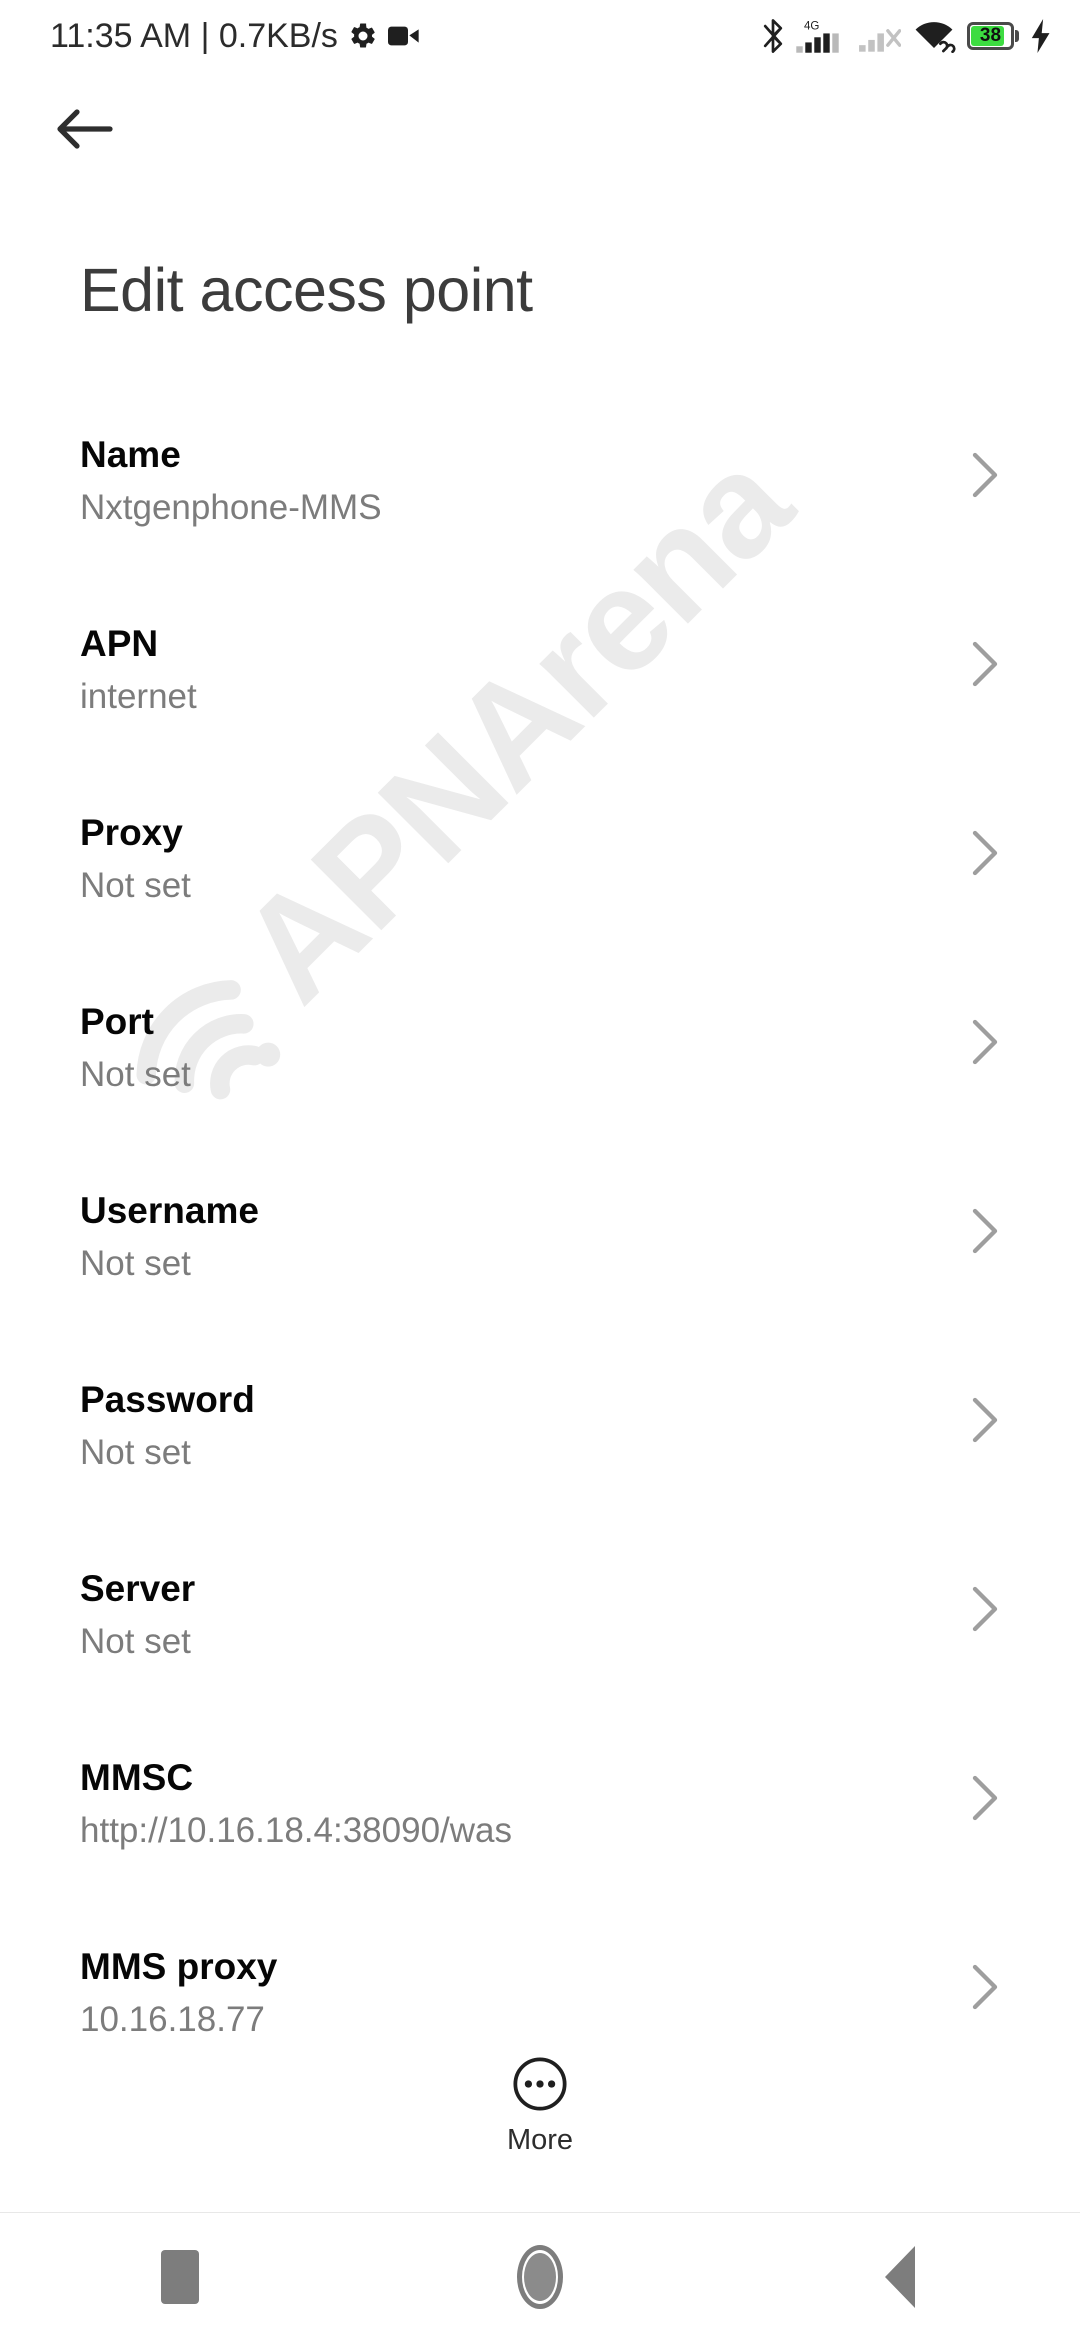 The image size is (1080, 2340). I want to click on circle-icon, so click(540, 2276).